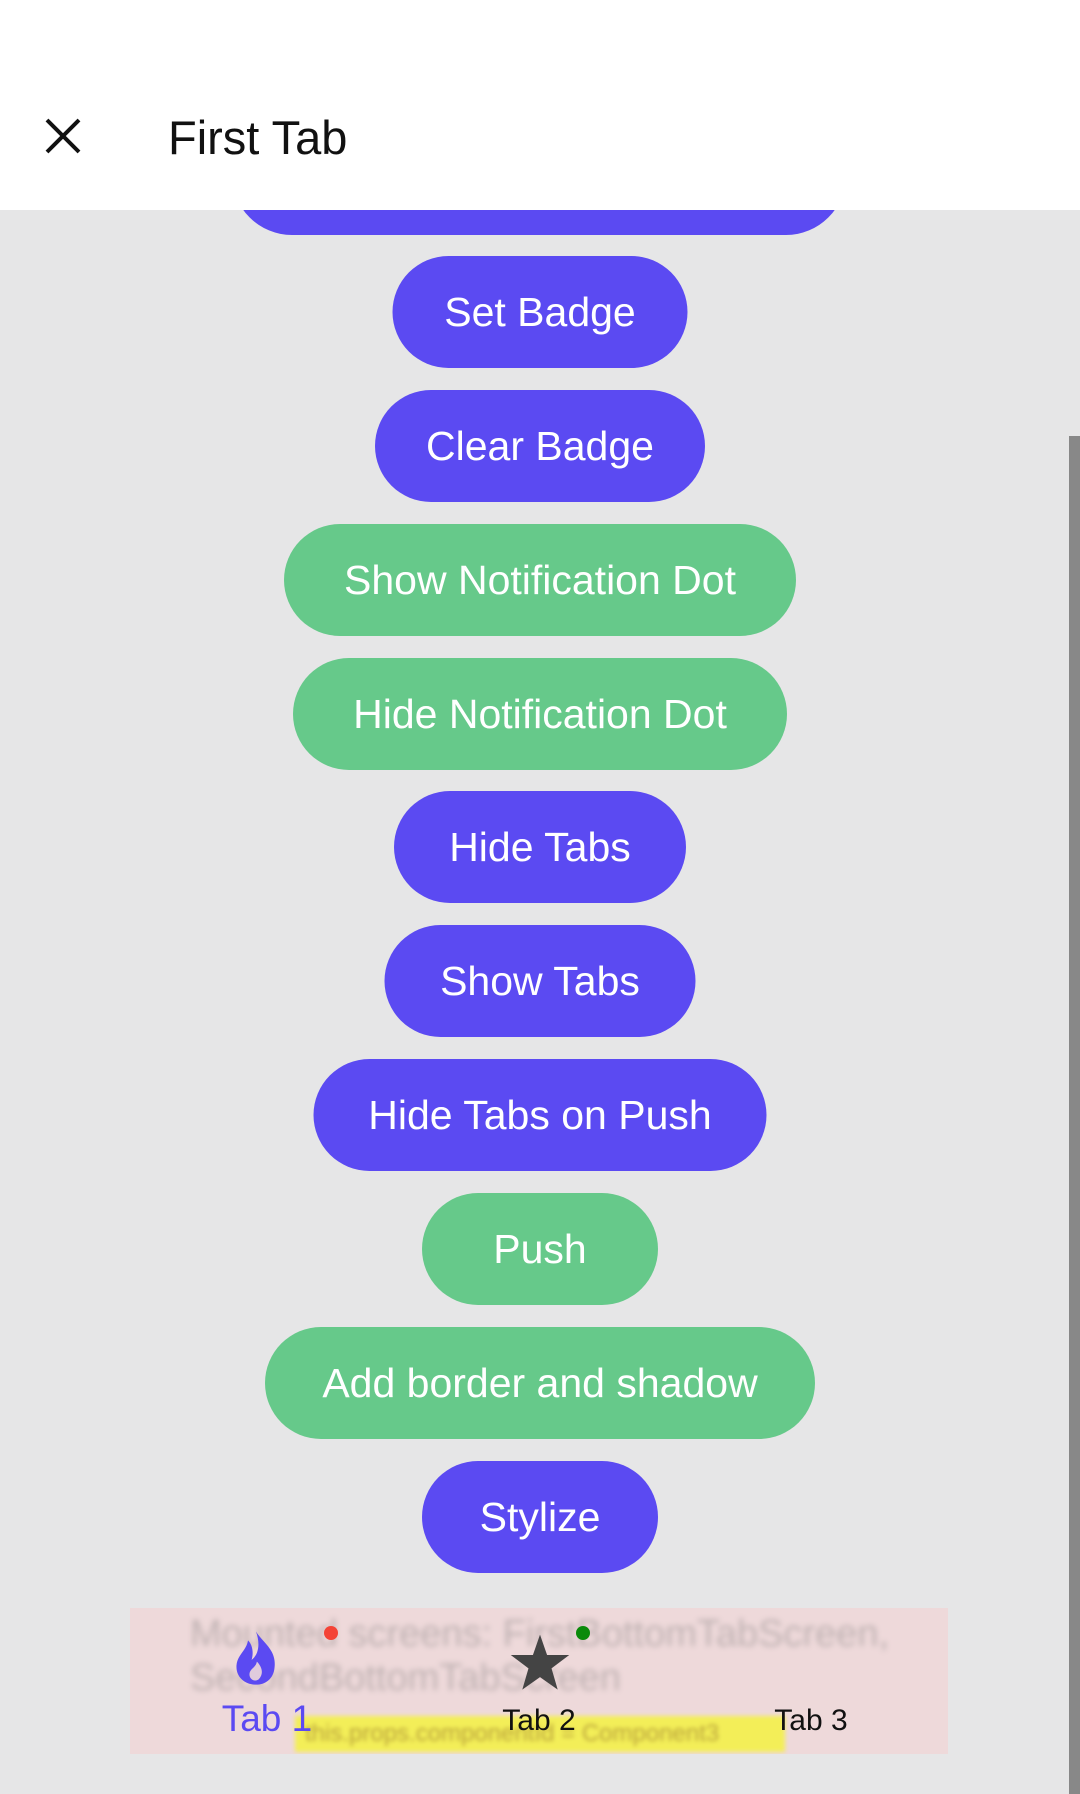 The width and height of the screenshot is (1080, 1794). I want to click on clear-badge-button: Clear Badge, so click(540, 446).